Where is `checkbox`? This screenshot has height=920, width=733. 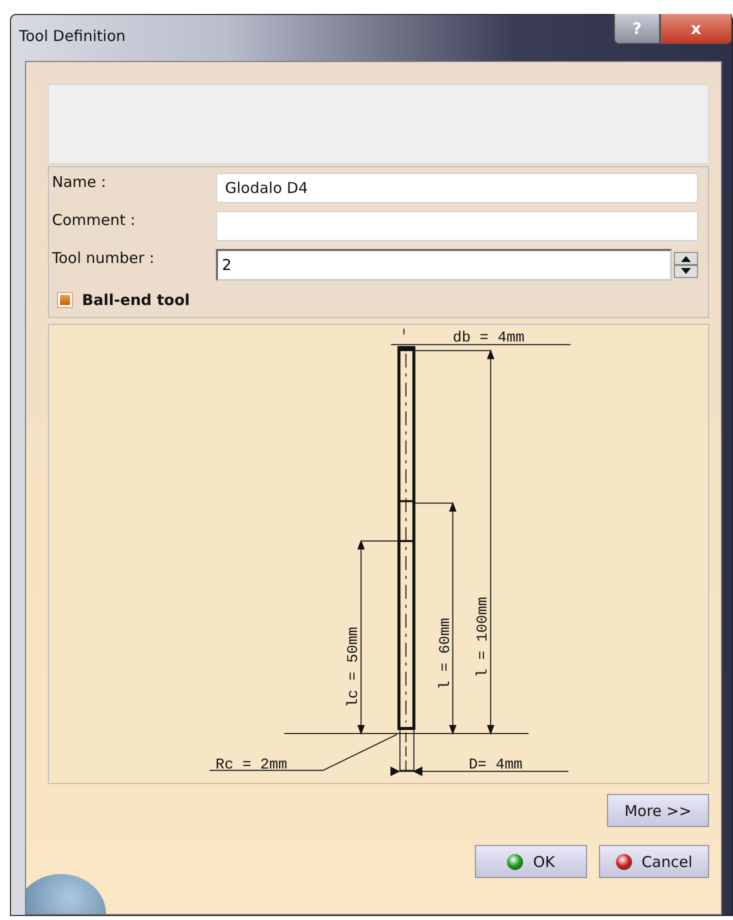
checkbox is located at coordinates (65, 300).